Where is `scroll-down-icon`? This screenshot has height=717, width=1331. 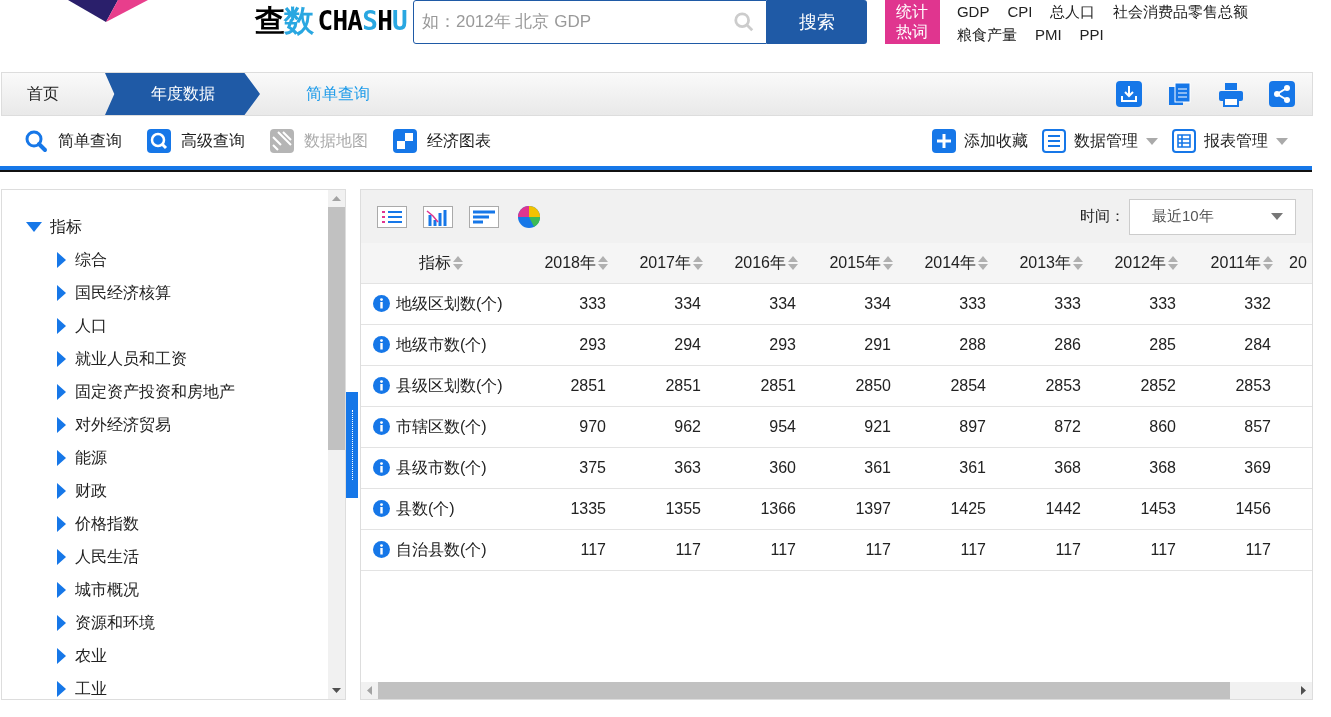
scroll-down-icon is located at coordinates (336, 690).